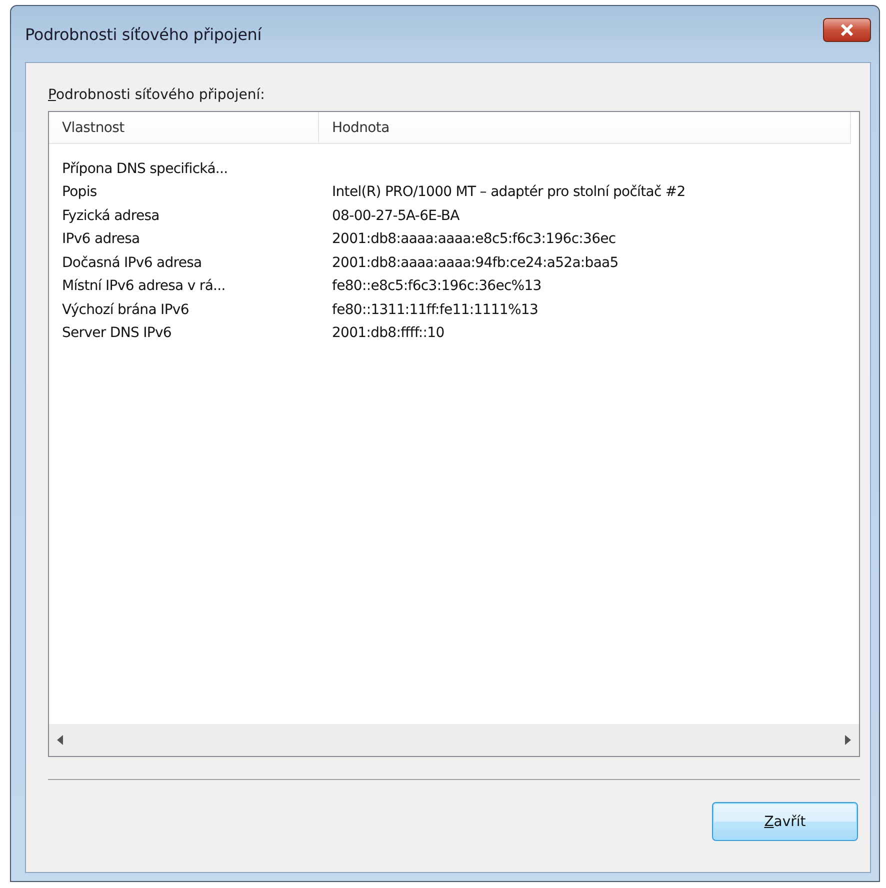 This screenshot has height=888, width=886. I want to click on close-dialog-button: Zavřít, so click(785, 821).